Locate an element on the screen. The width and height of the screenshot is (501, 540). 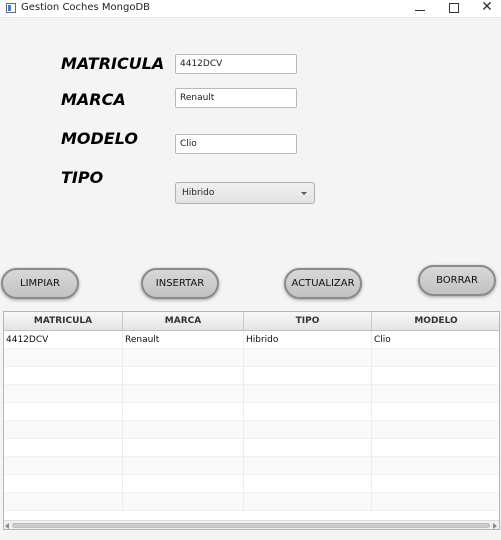
limpiar-button: LIMPIAR is located at coordinates (40, 283).